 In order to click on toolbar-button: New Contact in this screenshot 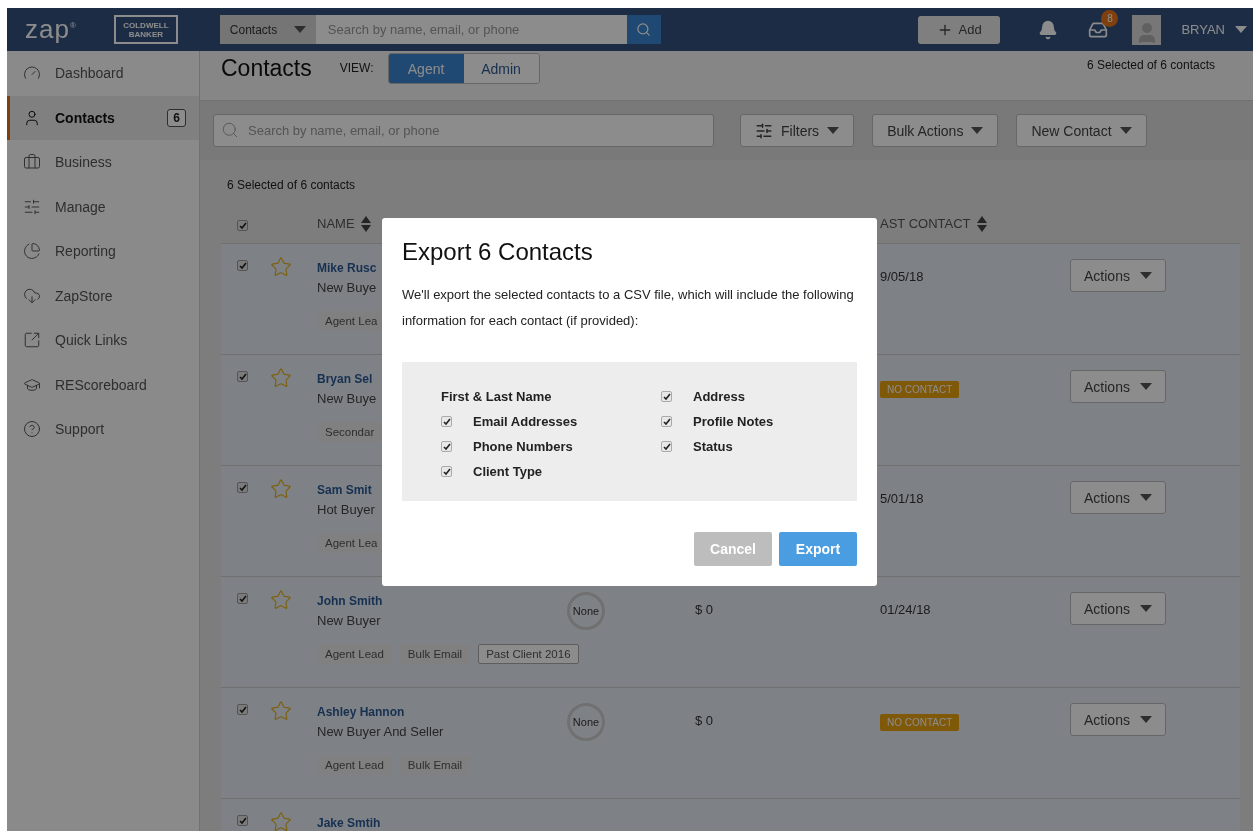, I will do `click(1081, 130)`.